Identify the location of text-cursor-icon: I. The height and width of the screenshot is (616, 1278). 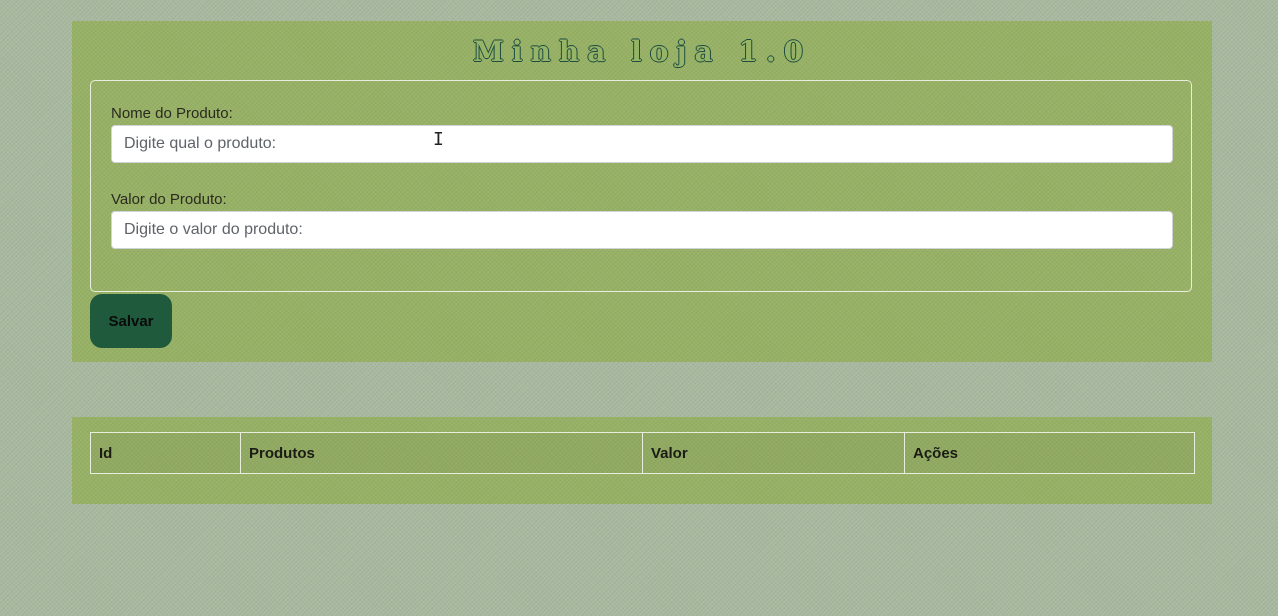
(438, 139).